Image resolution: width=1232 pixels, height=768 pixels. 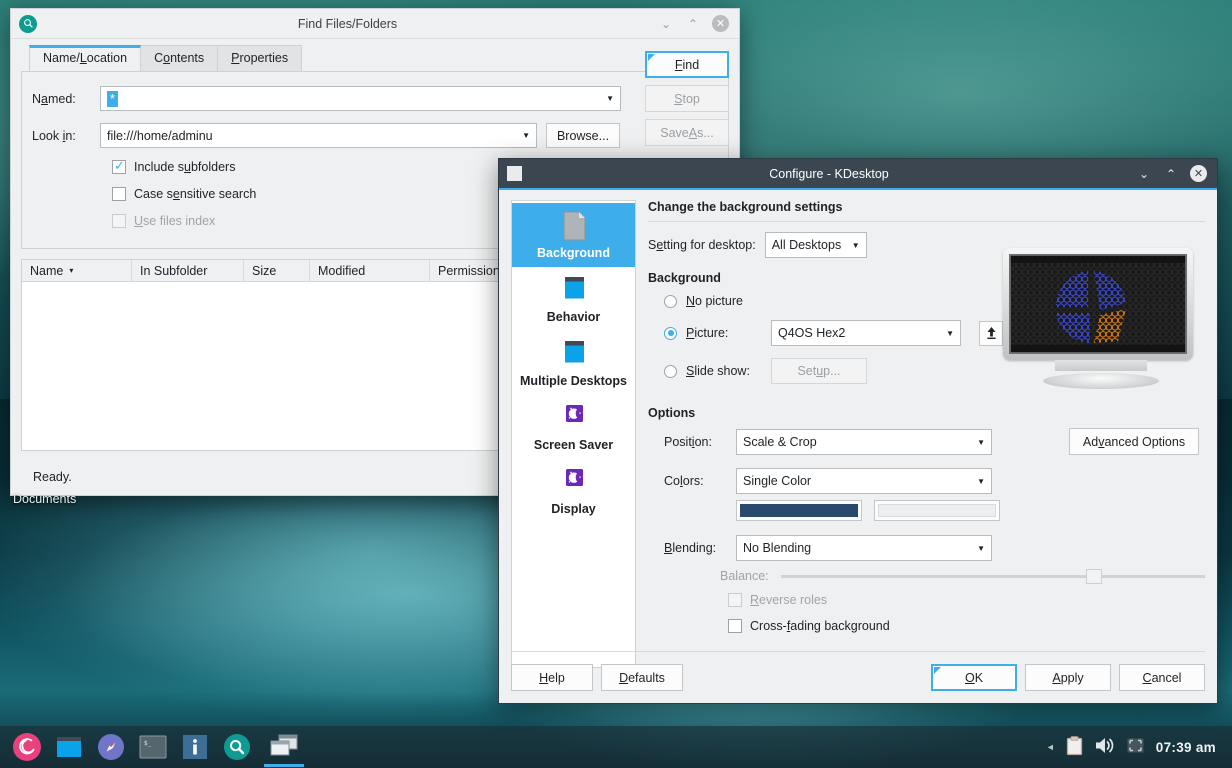 What do you see at coordinates (83, 58) in the screenshot?
I see `tab-label-accel: L` at bounding box center [83, 58].